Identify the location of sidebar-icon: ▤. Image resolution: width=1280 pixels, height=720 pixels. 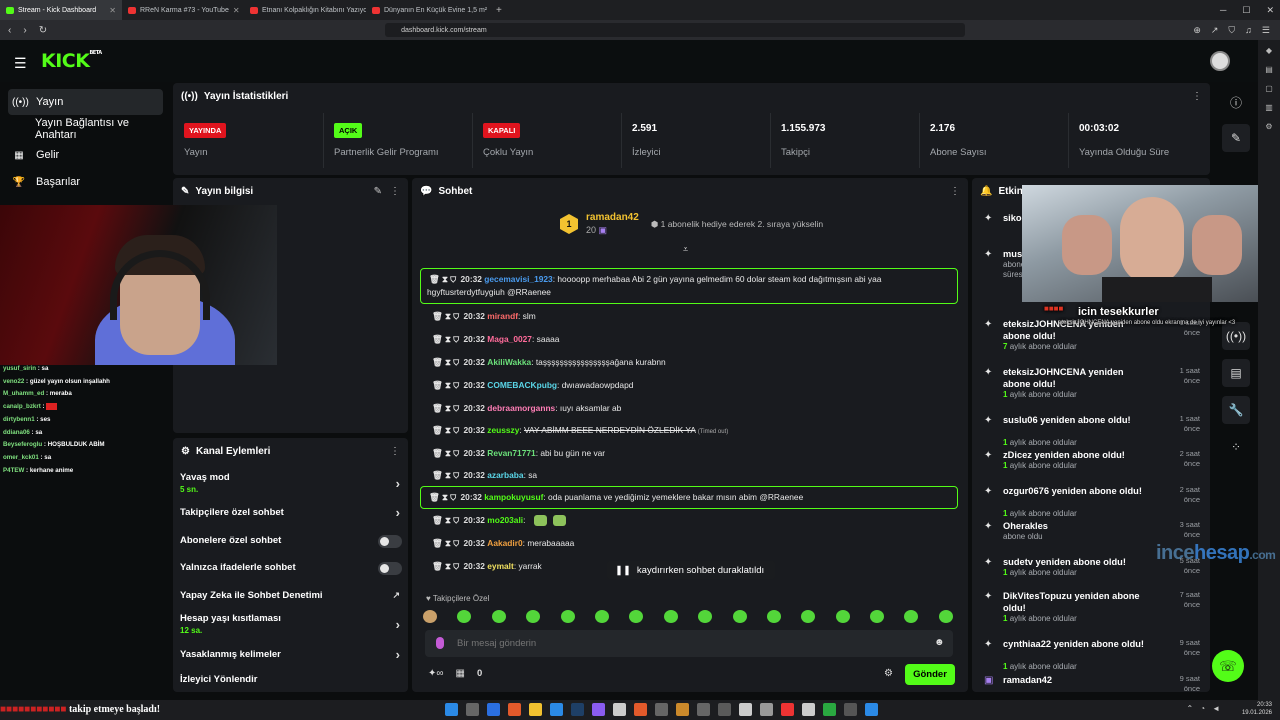
(1269, 69).